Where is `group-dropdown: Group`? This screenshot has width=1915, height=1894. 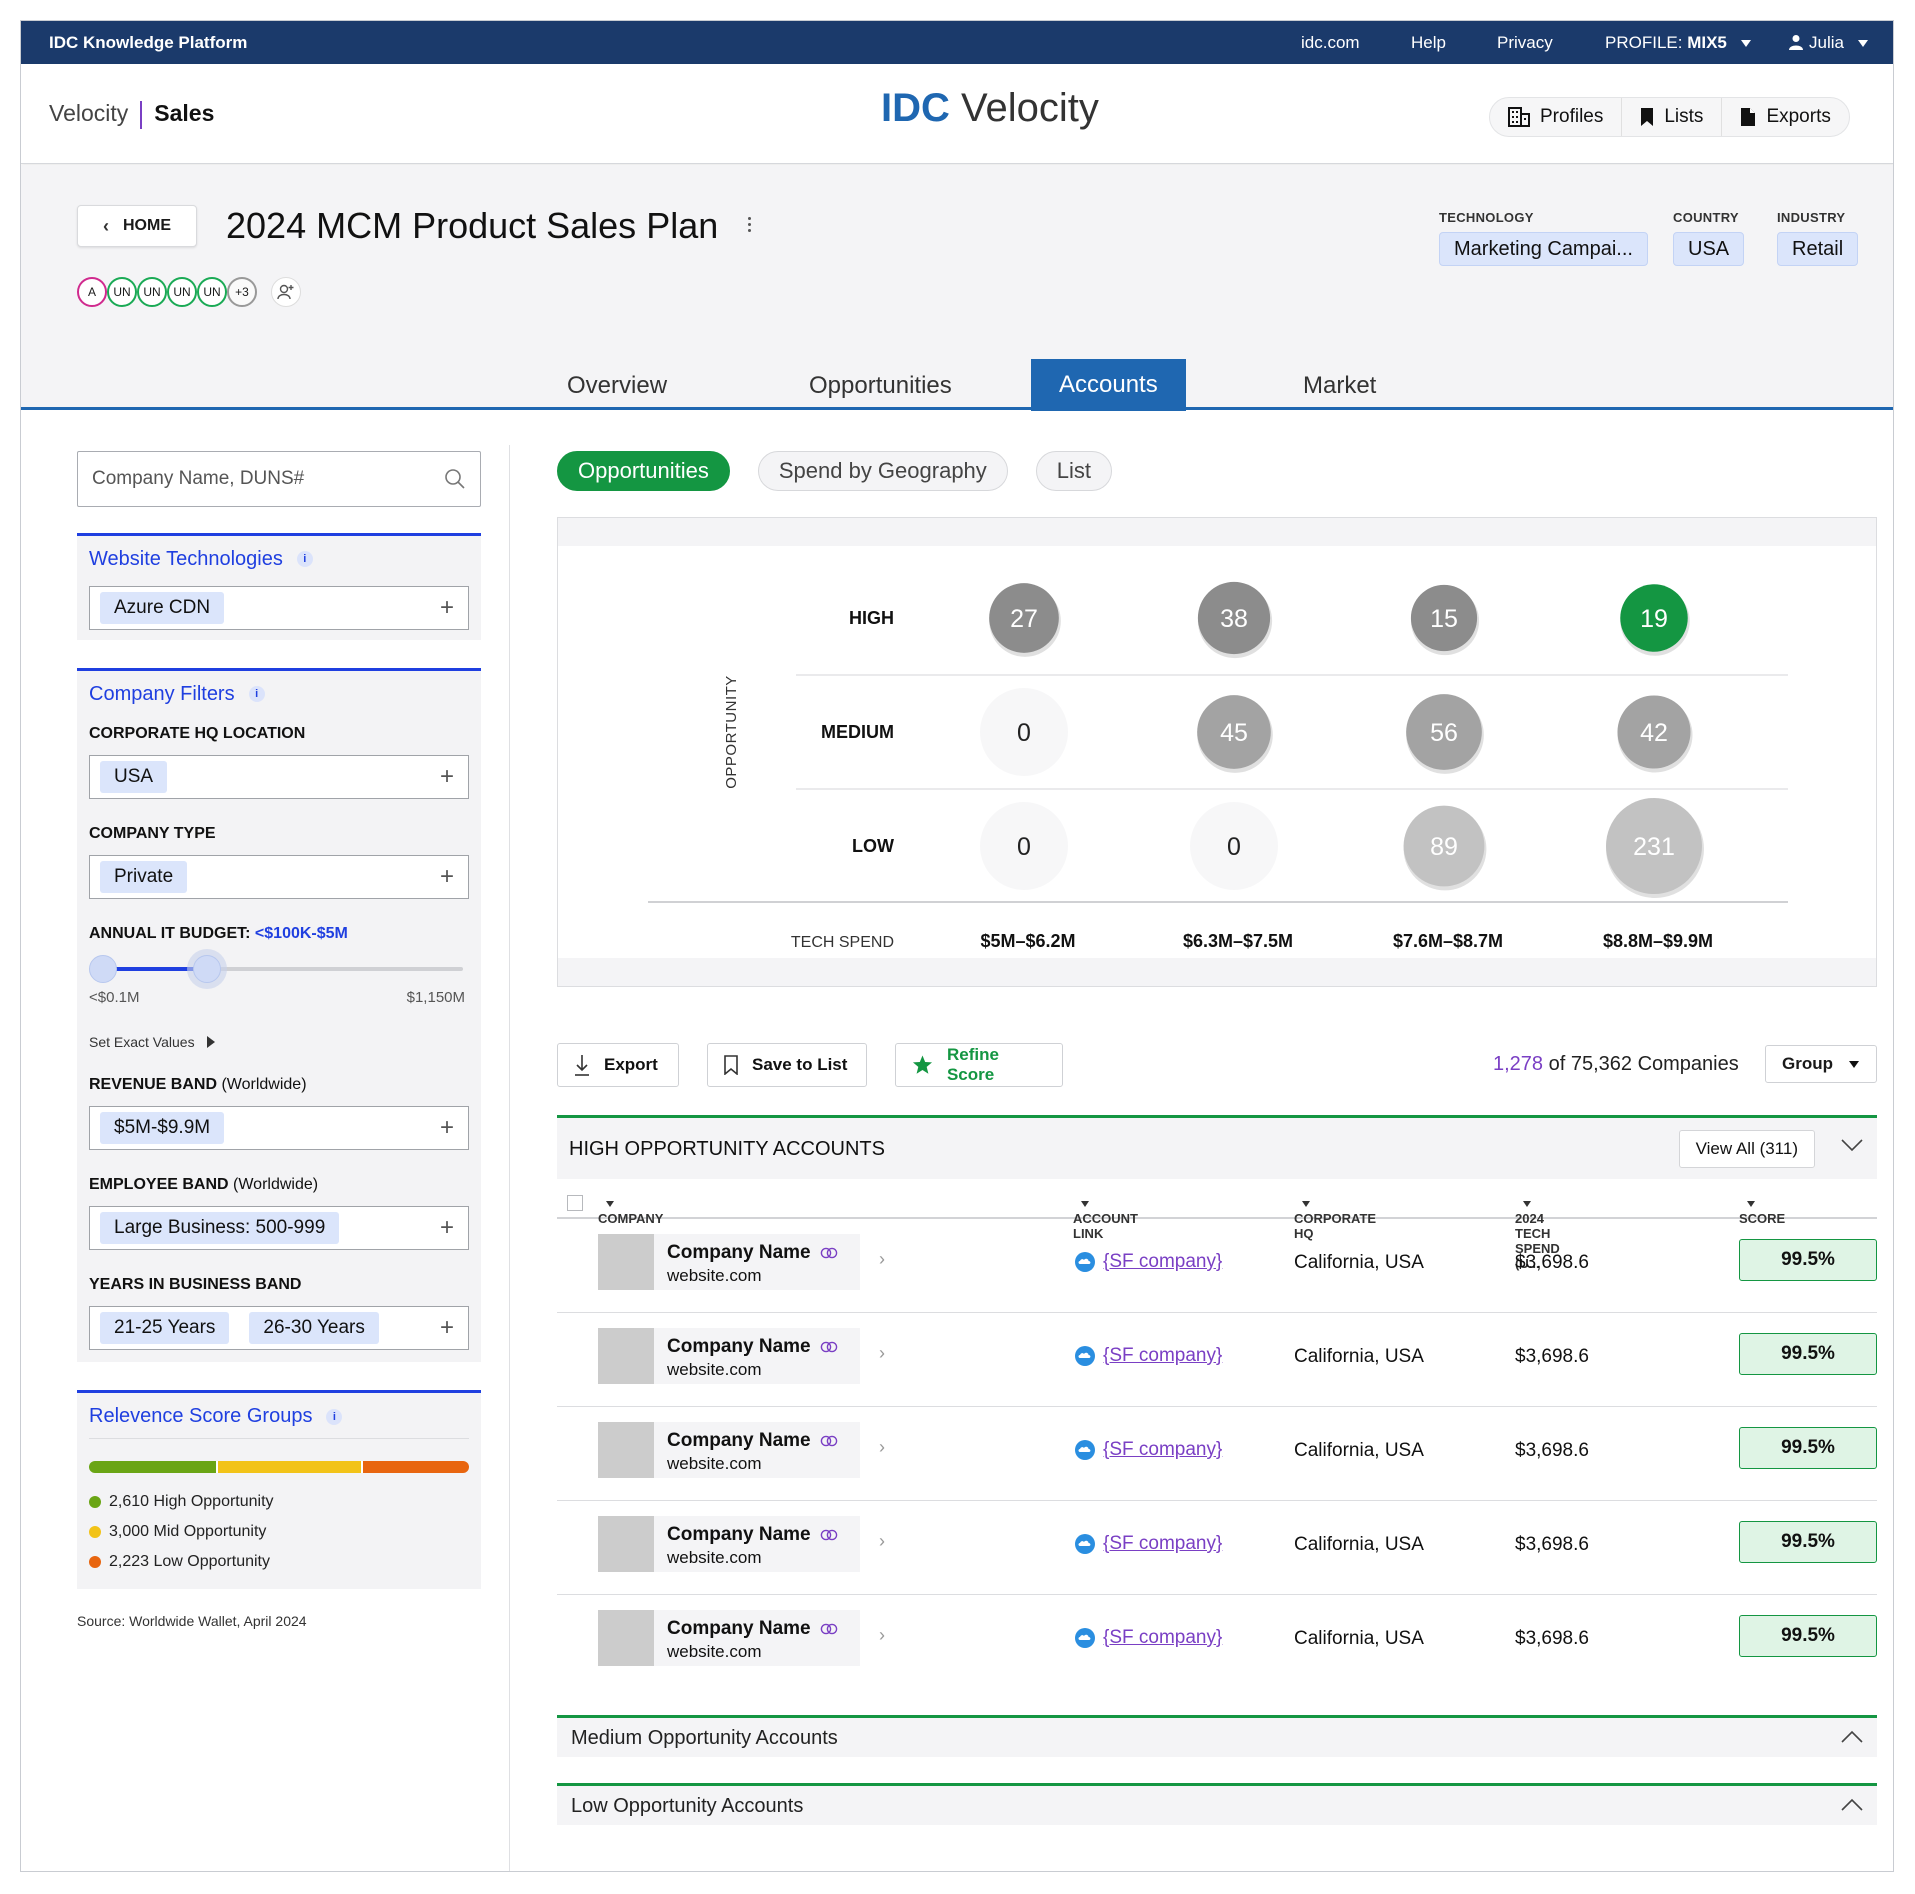 group-dropdown: Group is located at coordinates (1821, 1064).